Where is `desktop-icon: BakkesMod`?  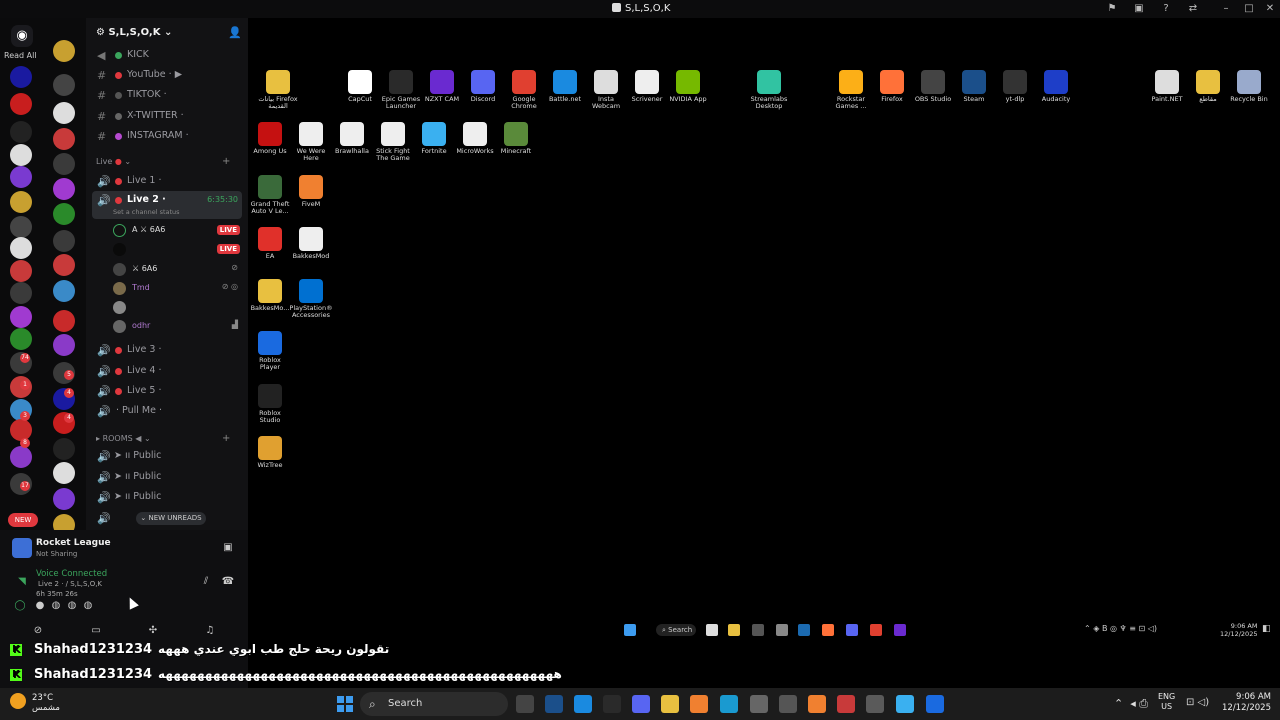
desktop-icon: BakkesMod is located at coordinates (311, 243).